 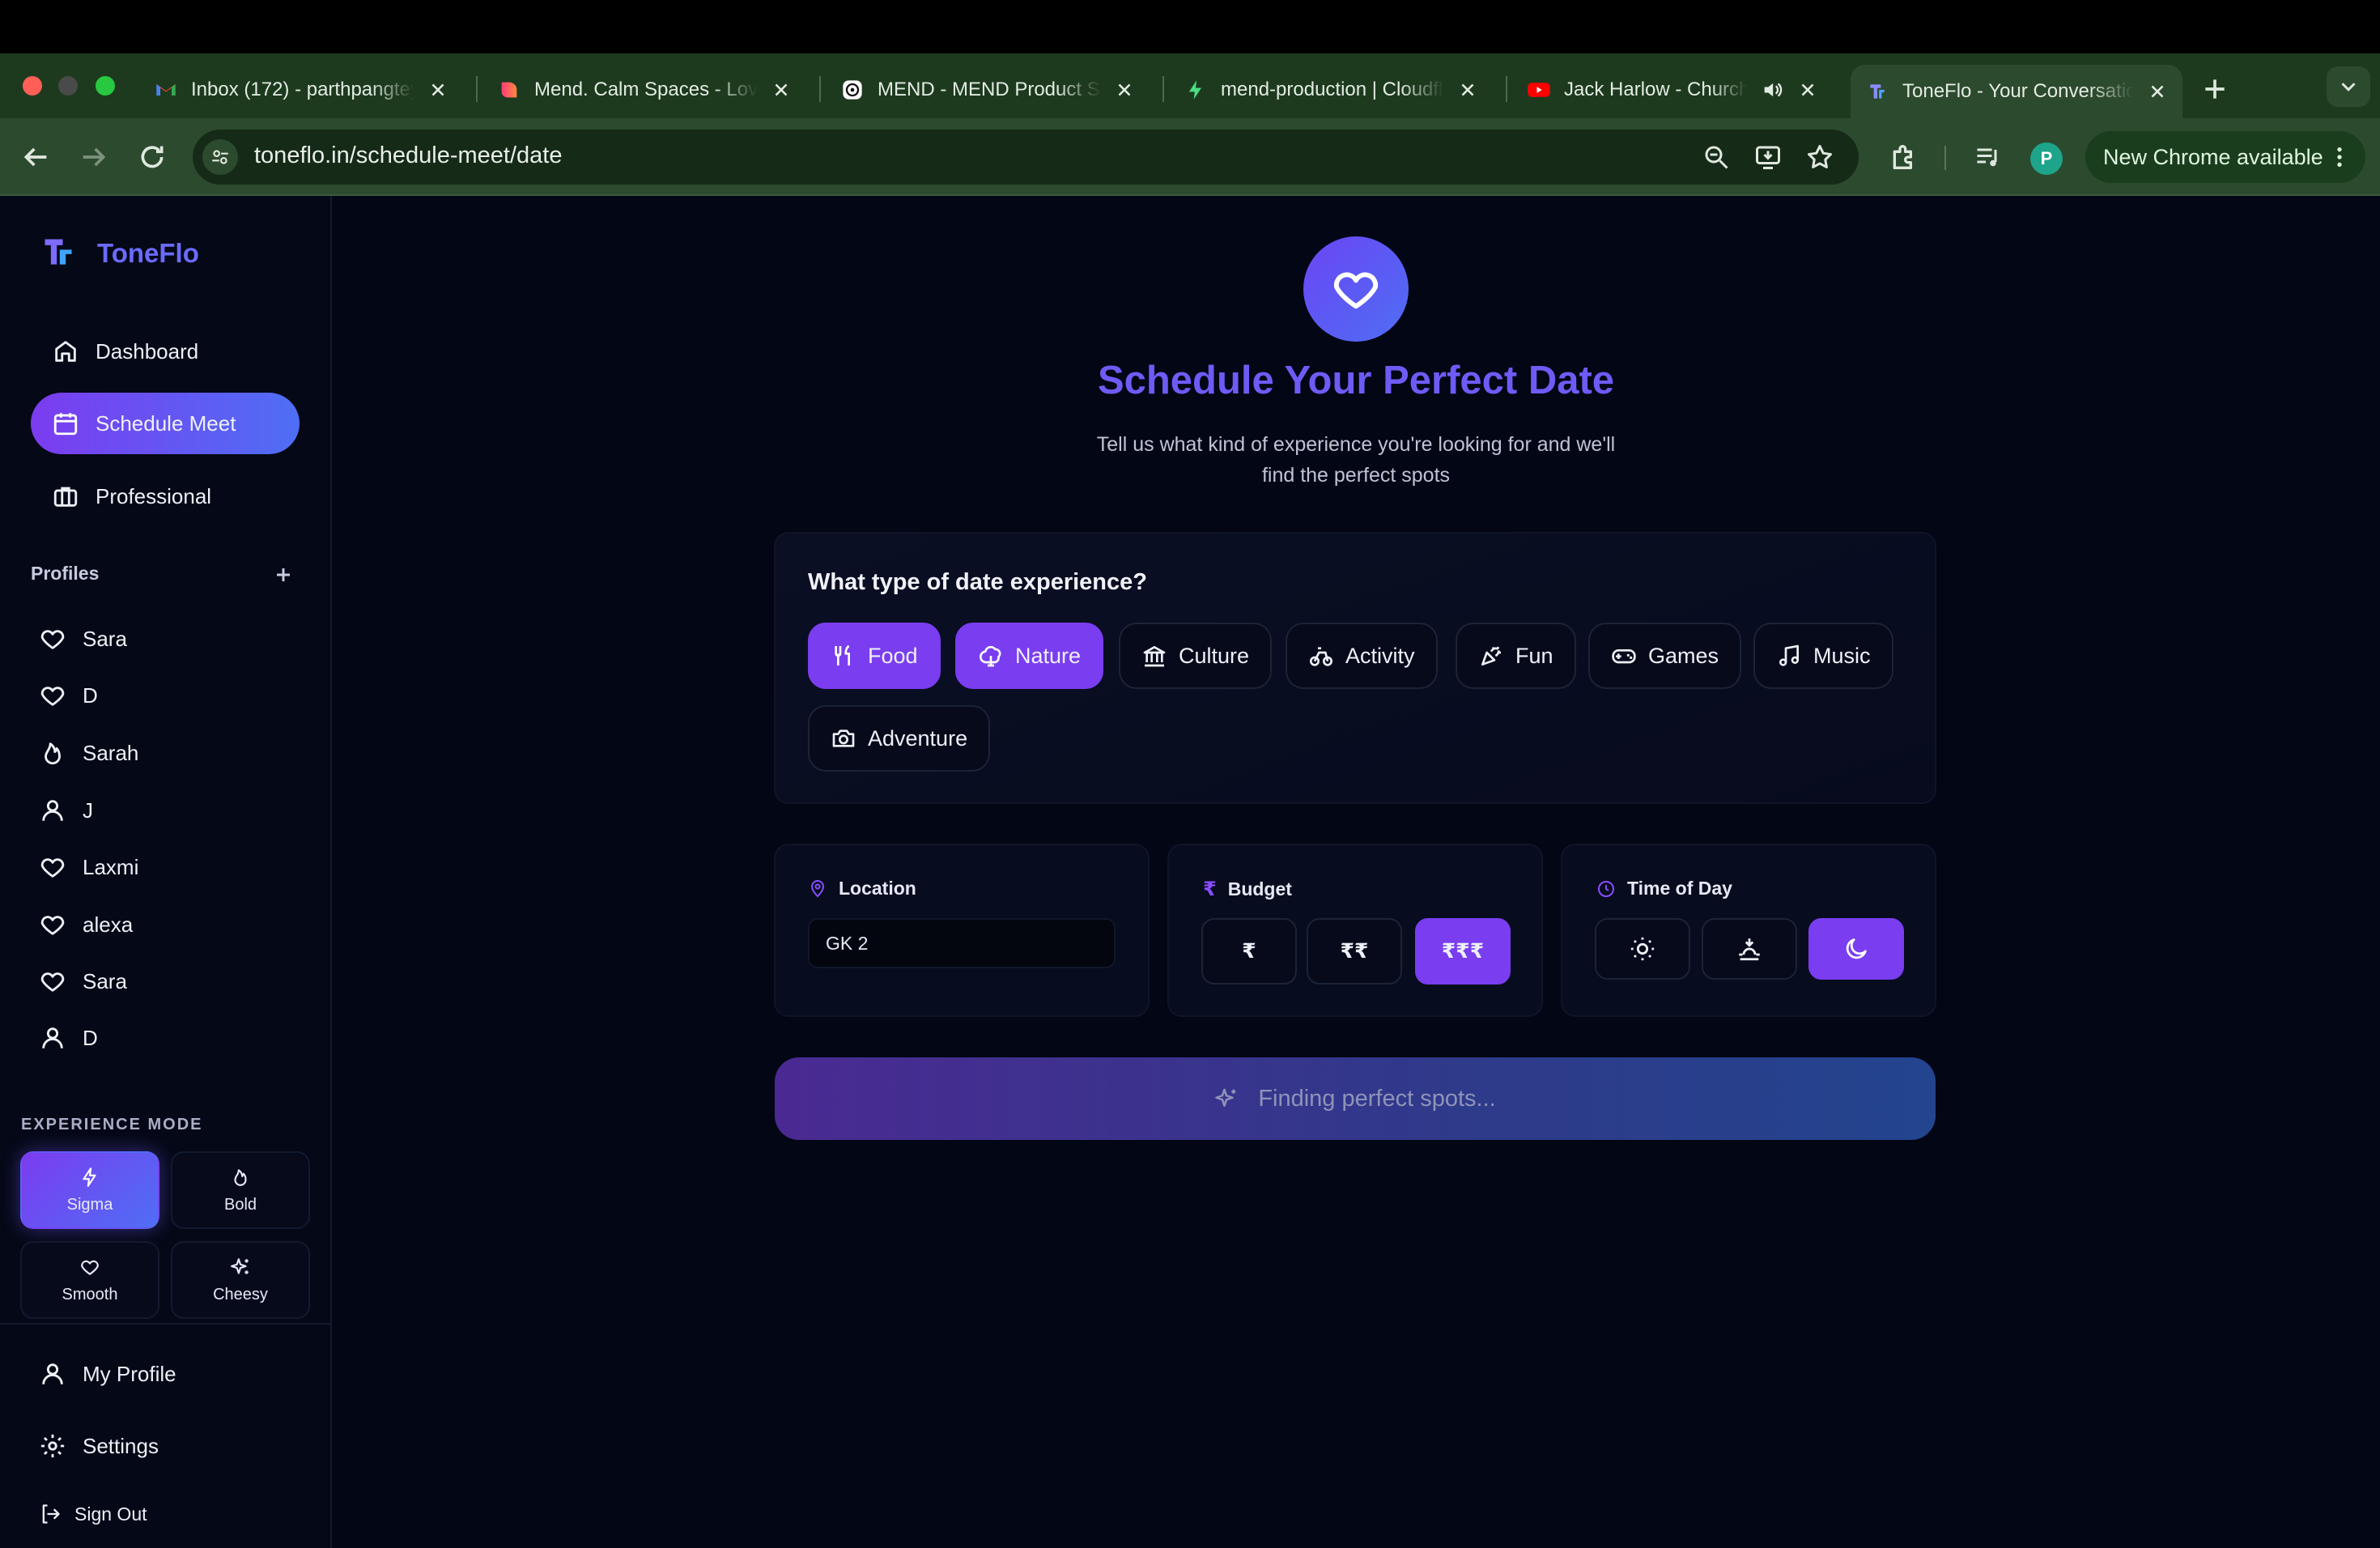 I want to click on extensions-puzzle-icon, so click(x=1904, y=157).